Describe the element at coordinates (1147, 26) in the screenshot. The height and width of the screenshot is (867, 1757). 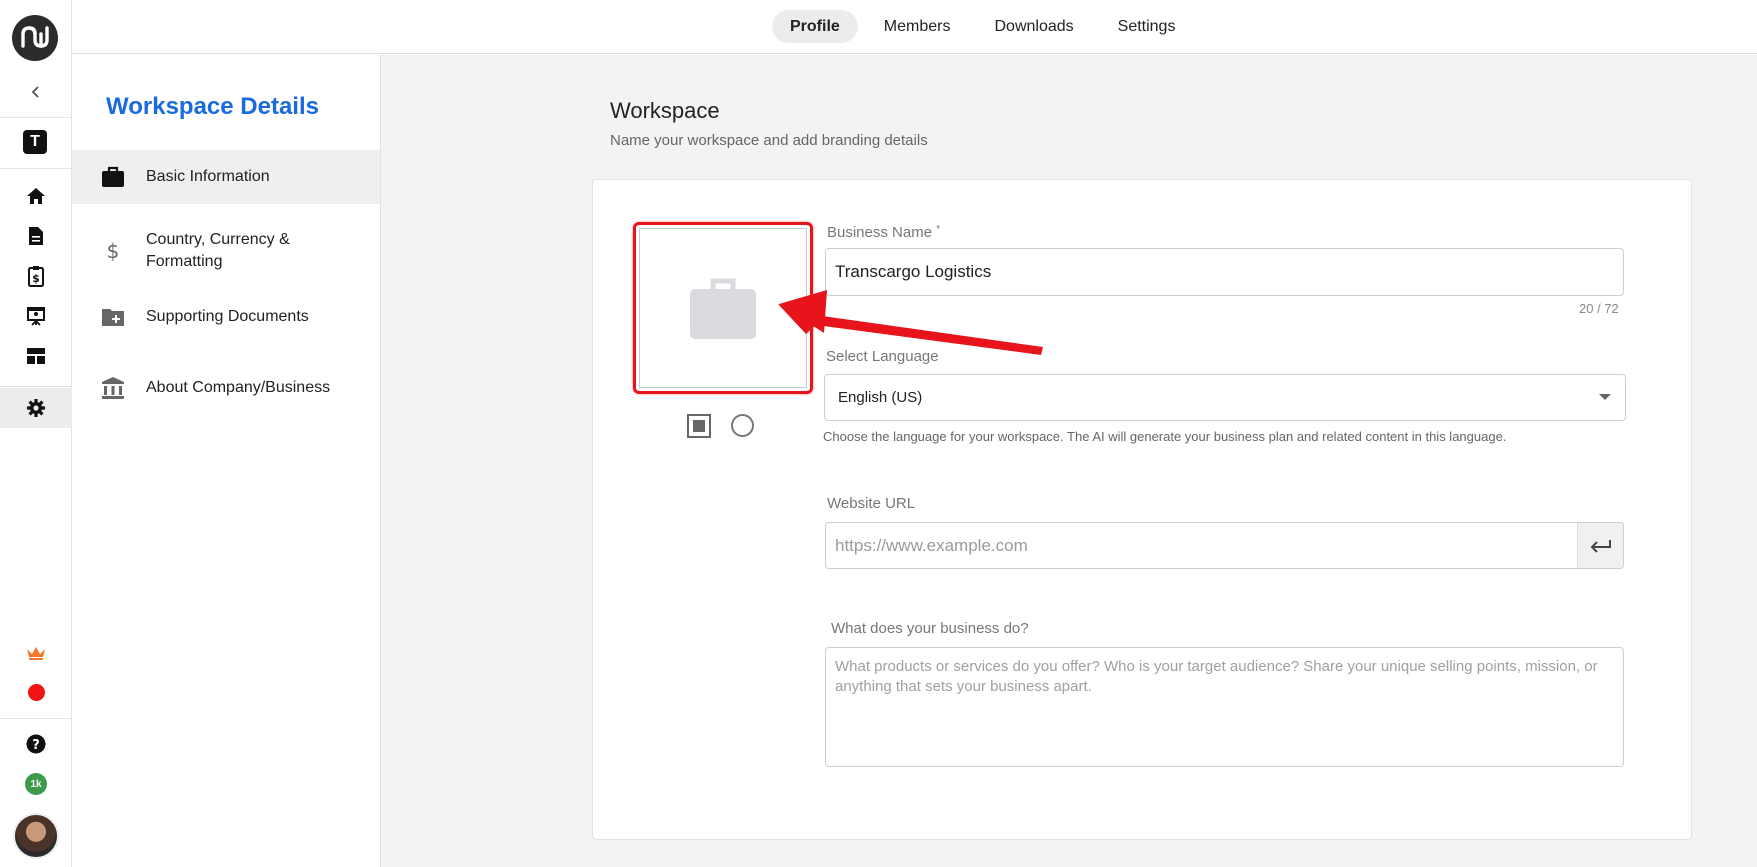
I see `tab-settings: Settings` at that location.